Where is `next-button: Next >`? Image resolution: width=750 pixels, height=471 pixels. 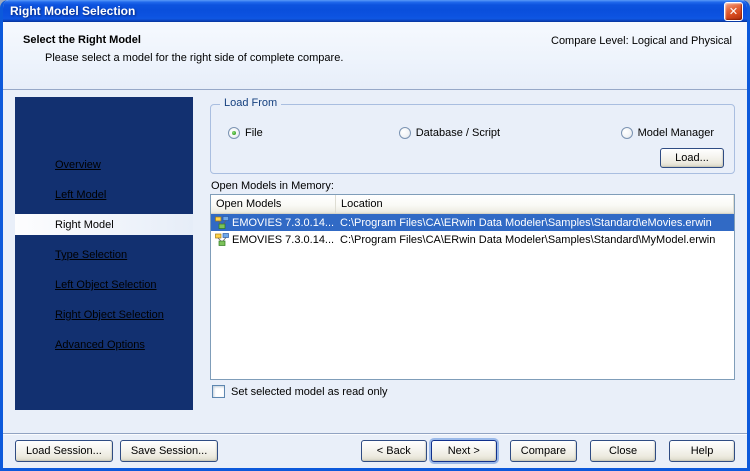
next-button: Next > is located at coordinates (463, 451).